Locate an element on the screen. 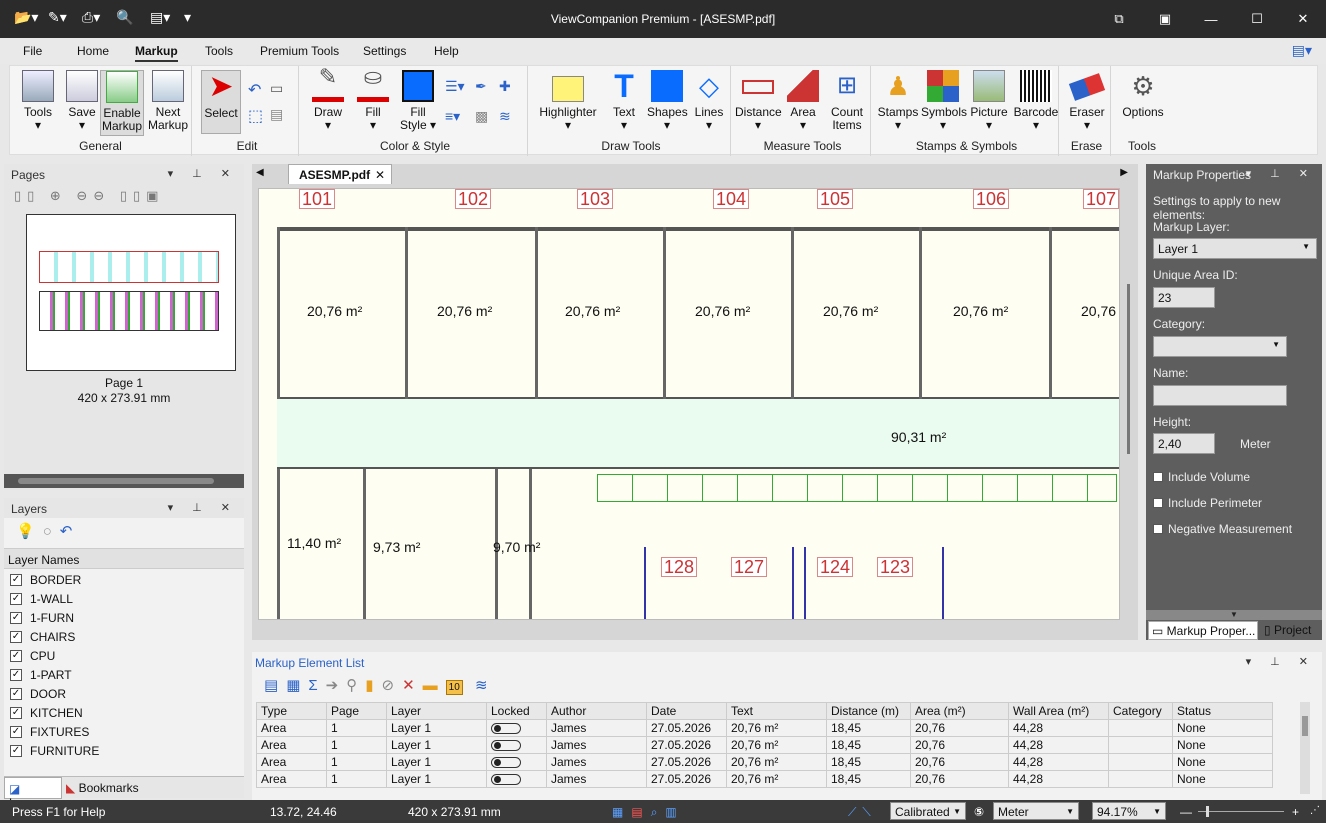 This screenshot has width=1326, height=823. scroll-left-icon: ◀ is located at coordinates (260, 172).